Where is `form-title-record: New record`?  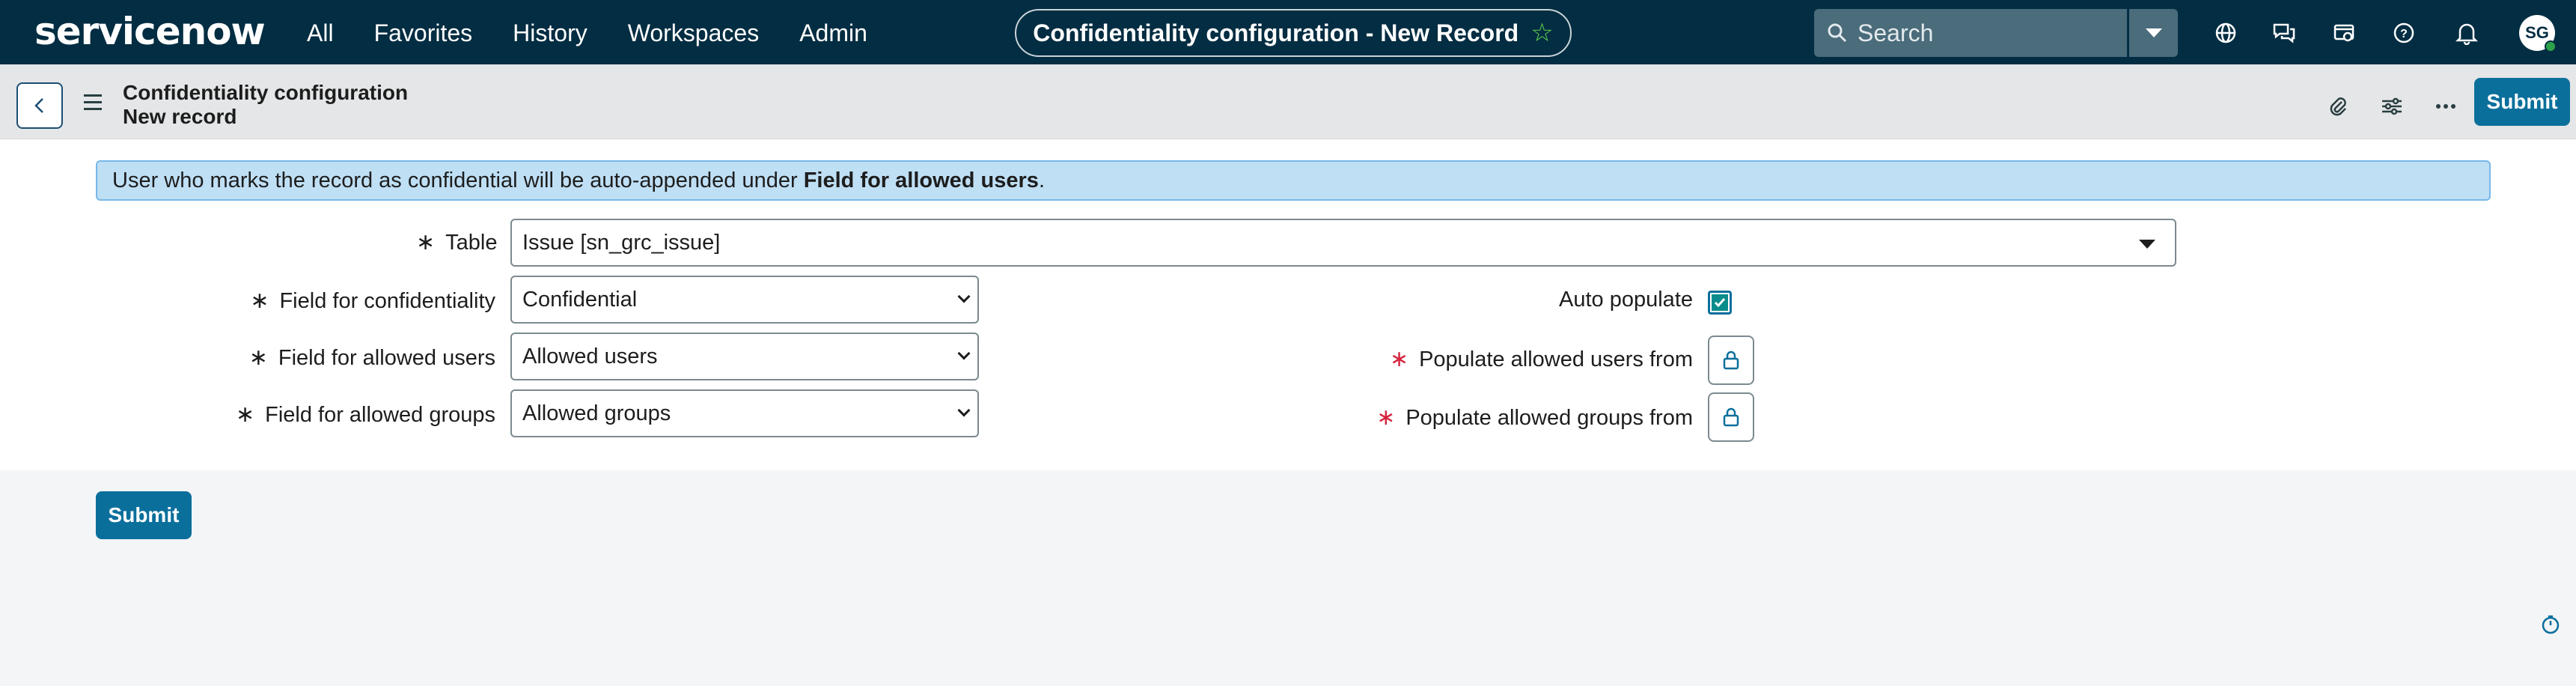
form-title-record: New record is located at coordinates (180, 116).